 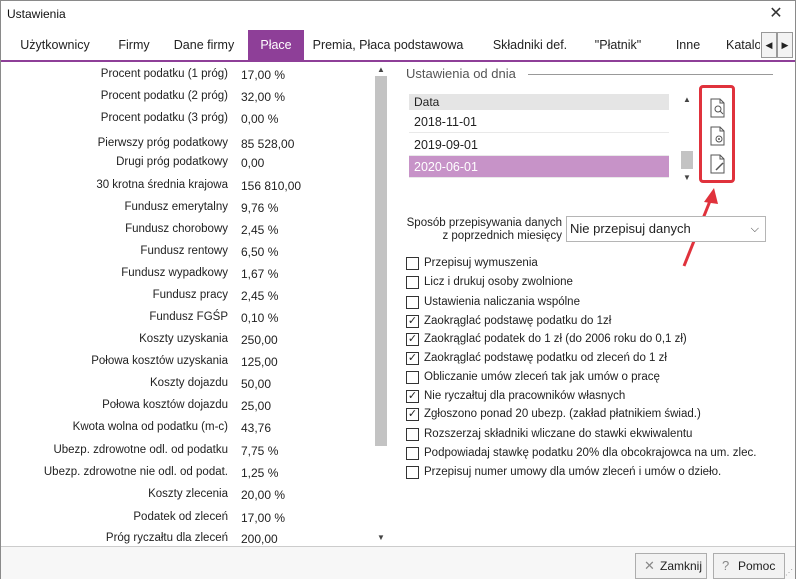 I want to click on window-title: Ustawienia, so click(x=36, y=14).